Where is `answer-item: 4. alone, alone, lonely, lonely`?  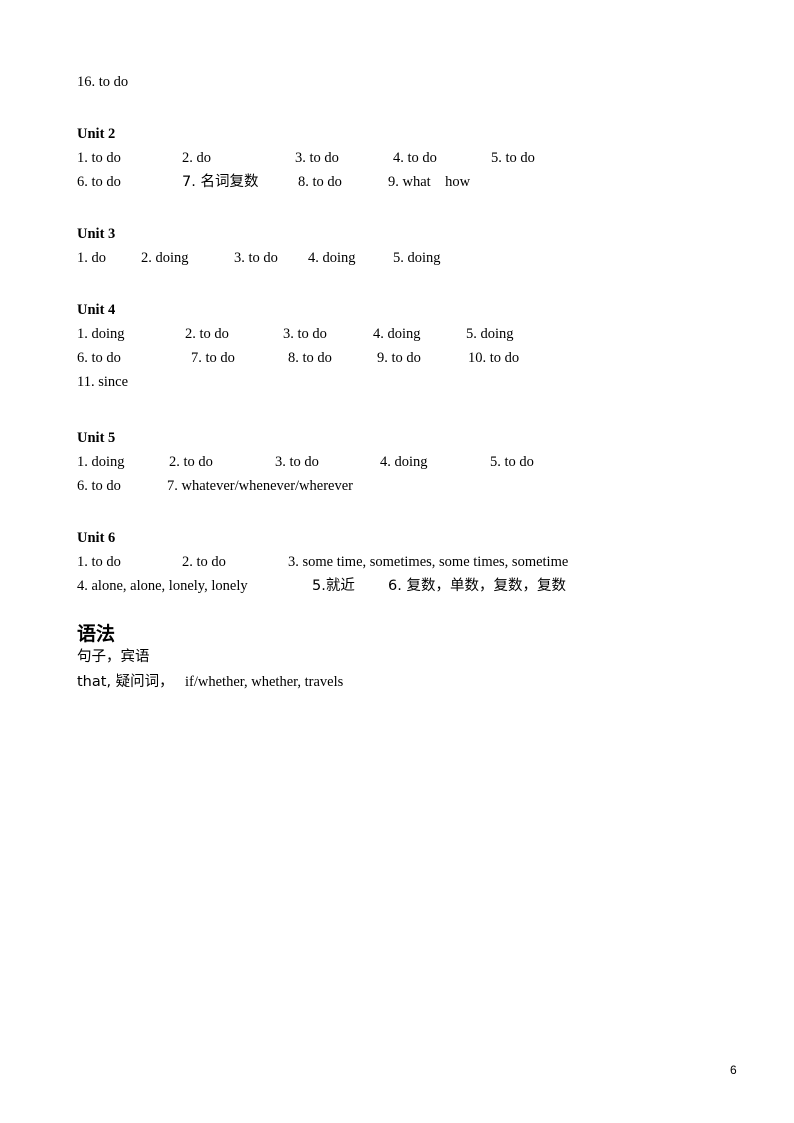 answer-item: 4. alone, alone, lonely, lonely is located at coordinates (162, 586).